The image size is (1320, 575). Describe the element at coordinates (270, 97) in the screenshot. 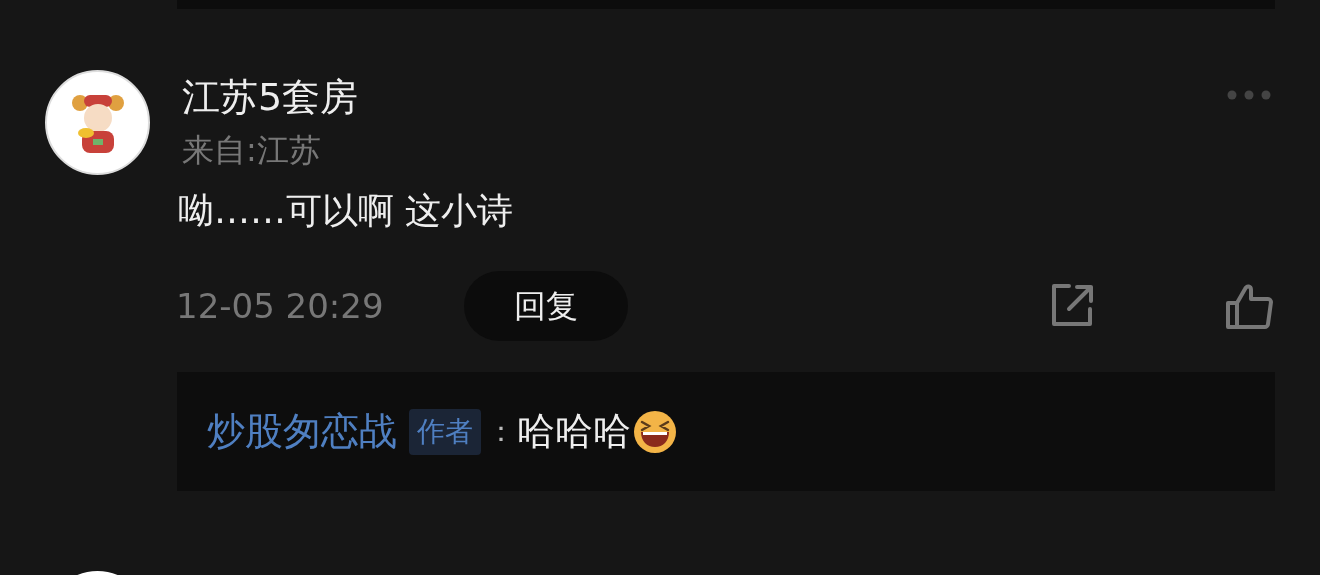

I see `username: 江苏5套房` at that location.